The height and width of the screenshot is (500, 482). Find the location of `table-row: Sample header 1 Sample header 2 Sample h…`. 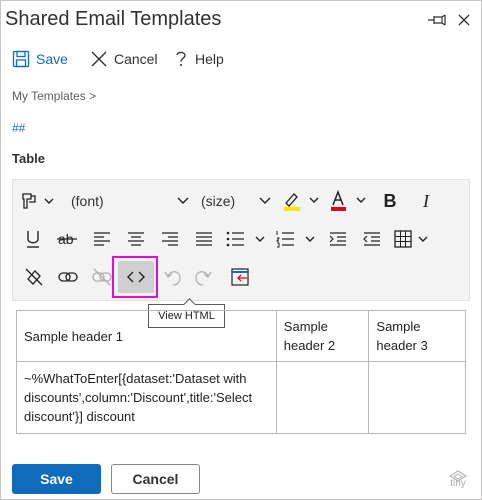

table-row: Sample header 1 Sample header 2 Sample h… is located at coordinates (241, 336).